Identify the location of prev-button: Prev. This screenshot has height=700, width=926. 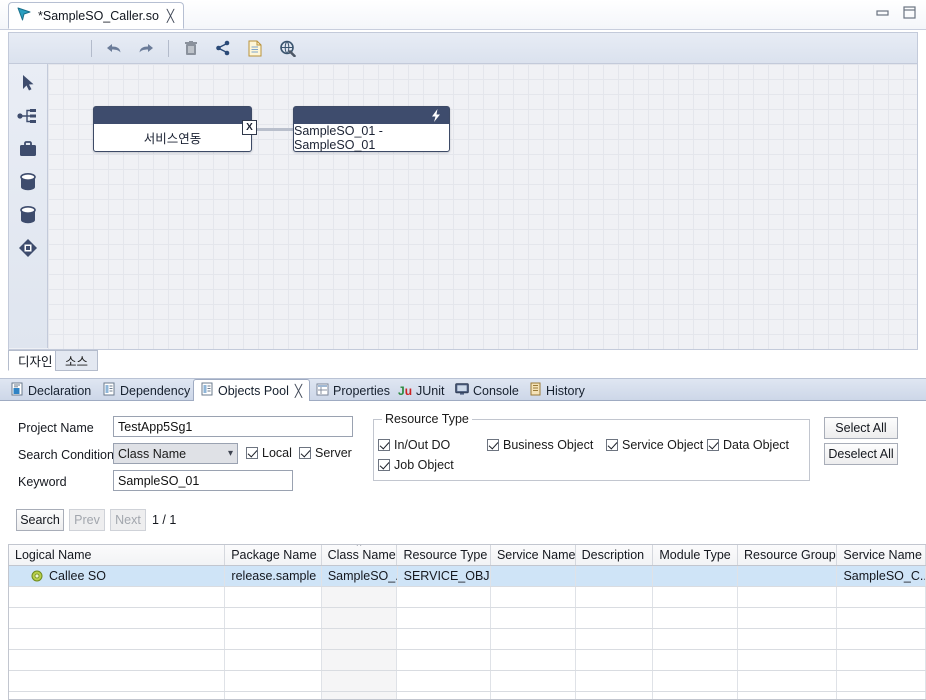
(87, 520).